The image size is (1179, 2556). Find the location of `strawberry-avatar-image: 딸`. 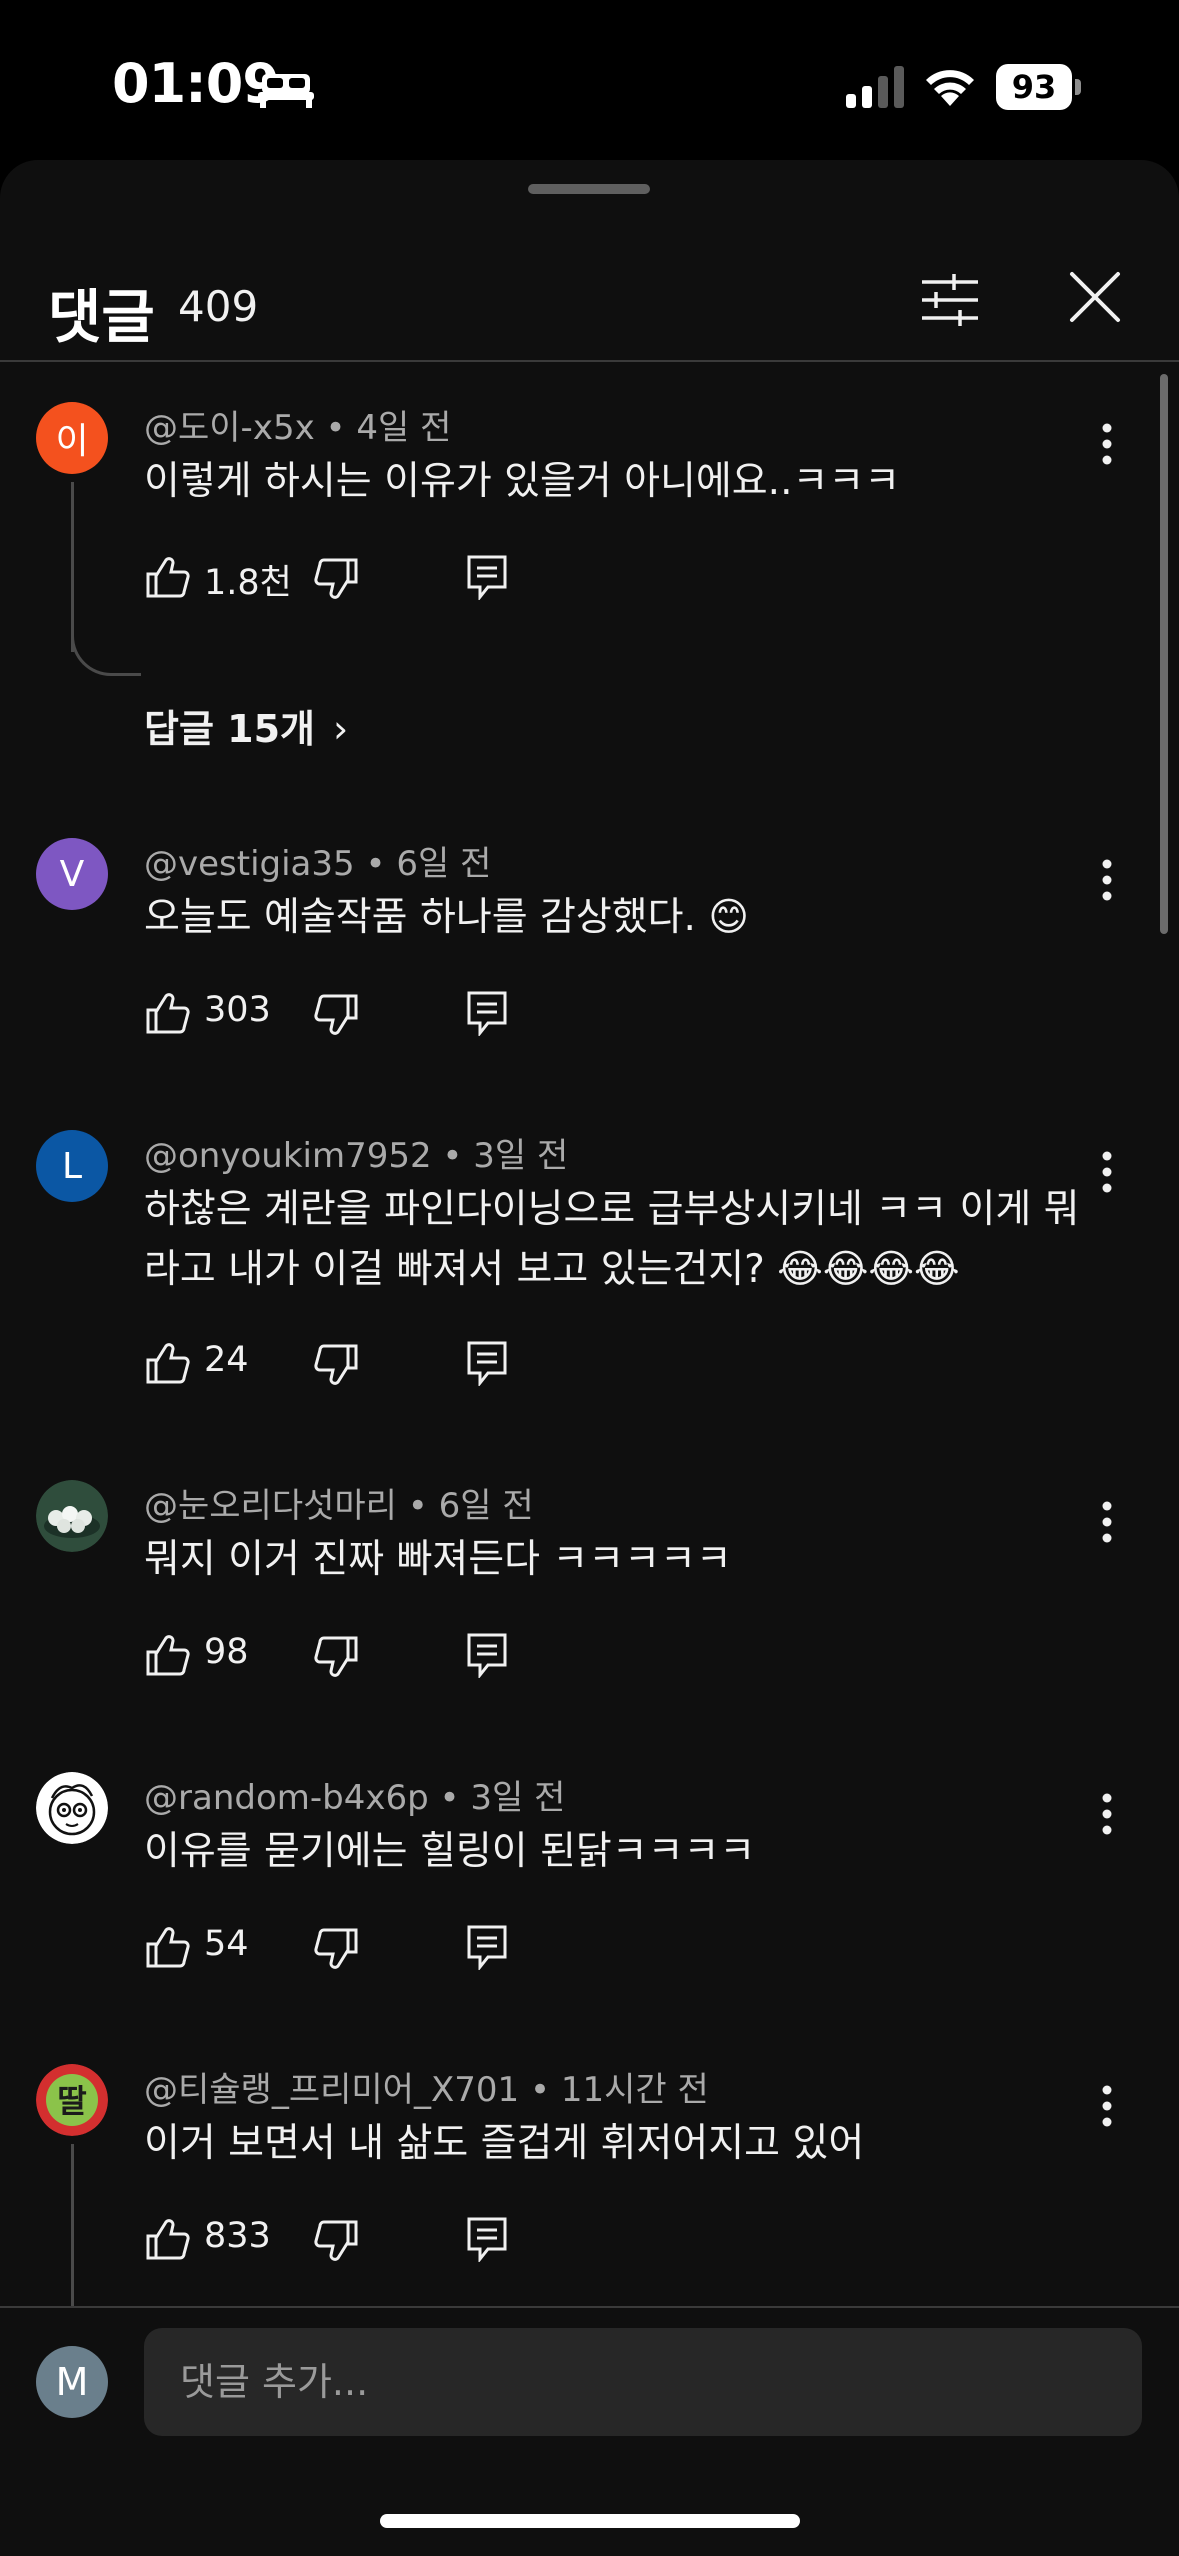

strawberry-avatar-image: 딸 is located at coordinates (72, 2100).